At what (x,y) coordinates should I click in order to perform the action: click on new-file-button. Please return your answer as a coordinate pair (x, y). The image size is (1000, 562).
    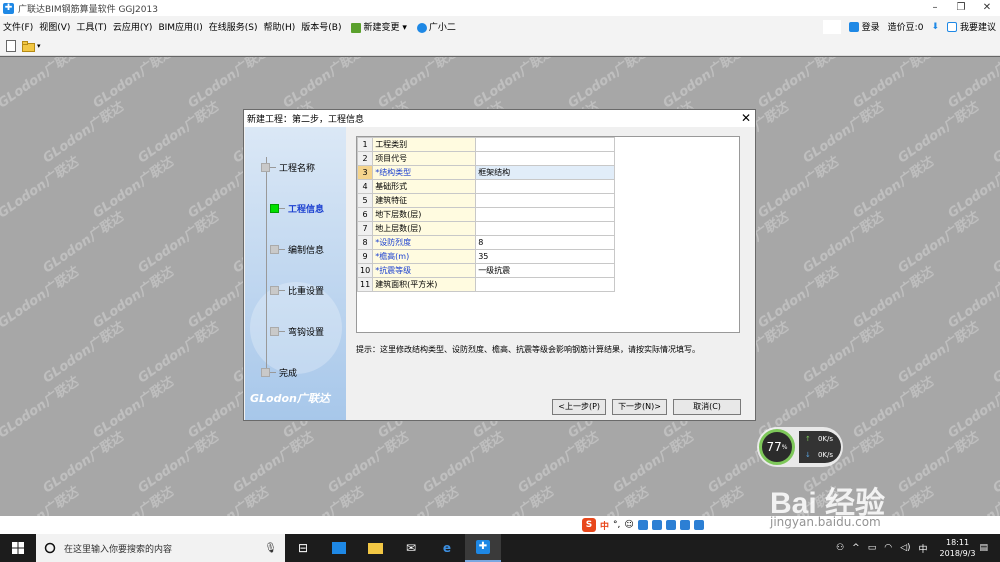
    Looking at the image, I should click on (11, 46).